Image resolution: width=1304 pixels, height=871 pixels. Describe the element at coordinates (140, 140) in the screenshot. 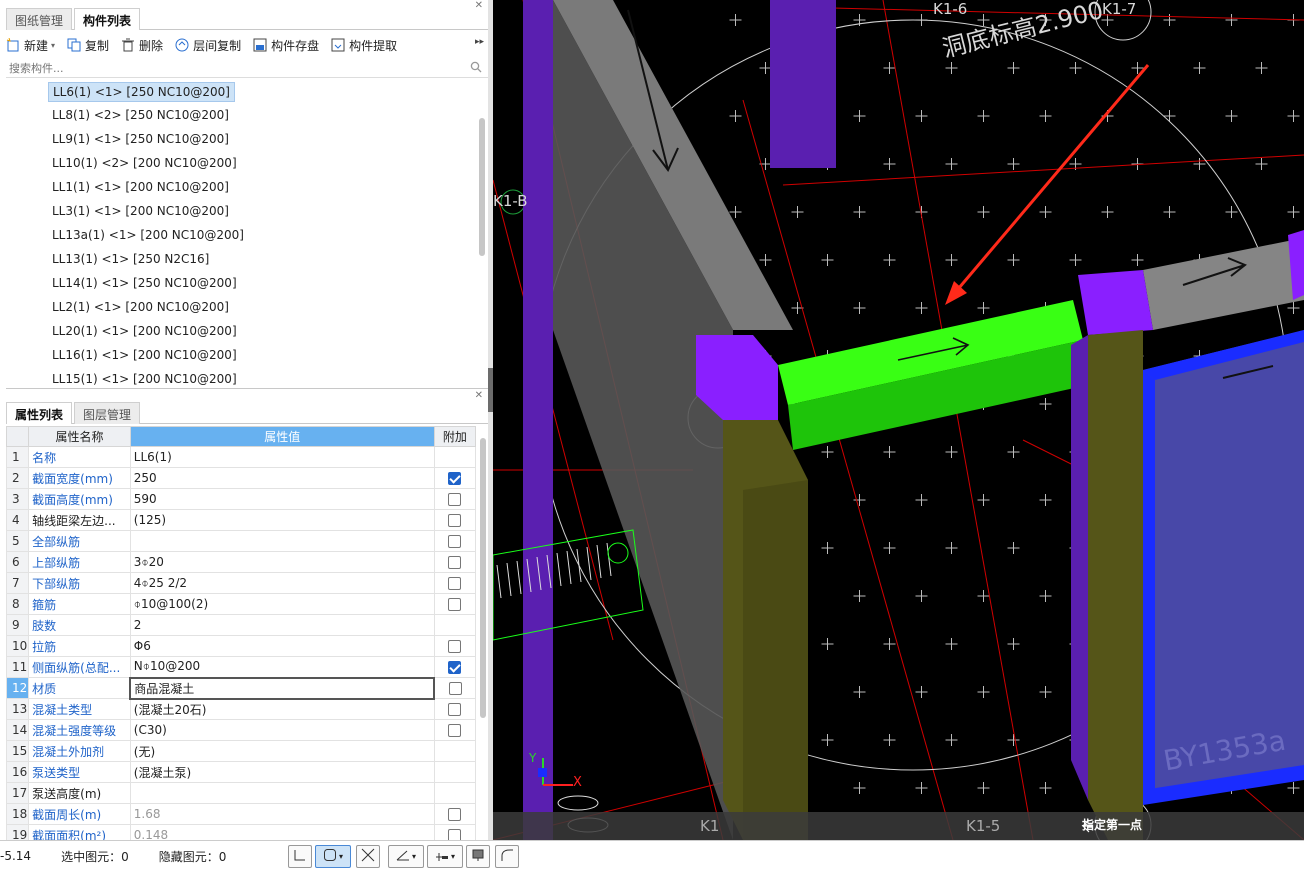

I see `list-item: LL9(1) <1> [250 NC10@200]` at that location.